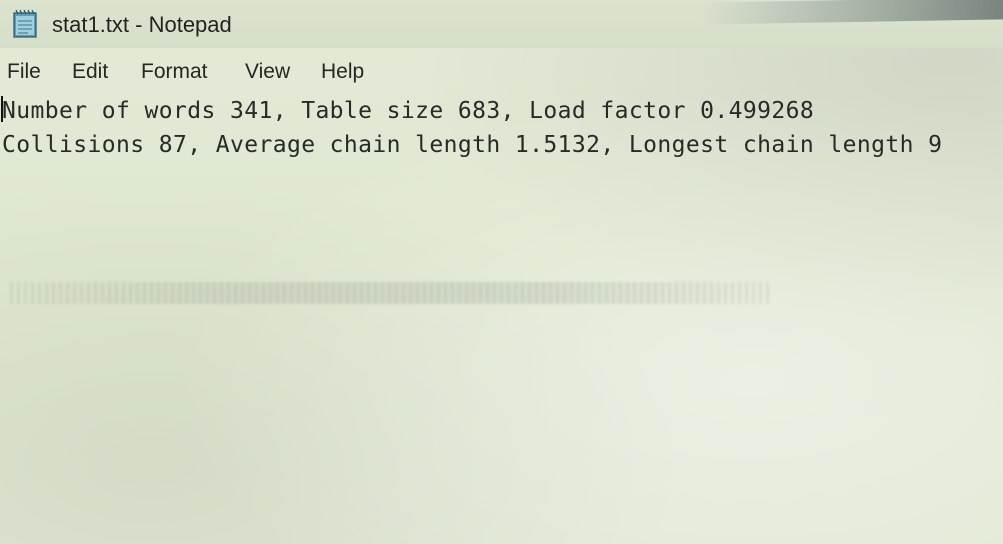 This screenshot has height=544, width=1003. What do you see at coordinates (2, 109) in the screenshot?
I see `text-caret` at bounding box center [2, 109].